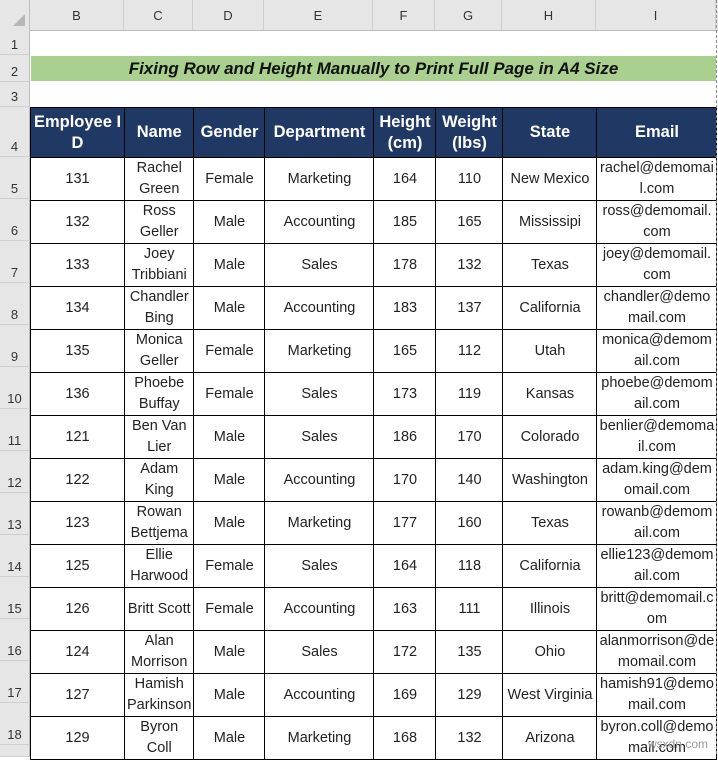  Describe the element at coordinates (159, 351) in the screenshot. I see `cell-name: Monica Geller` at that location.